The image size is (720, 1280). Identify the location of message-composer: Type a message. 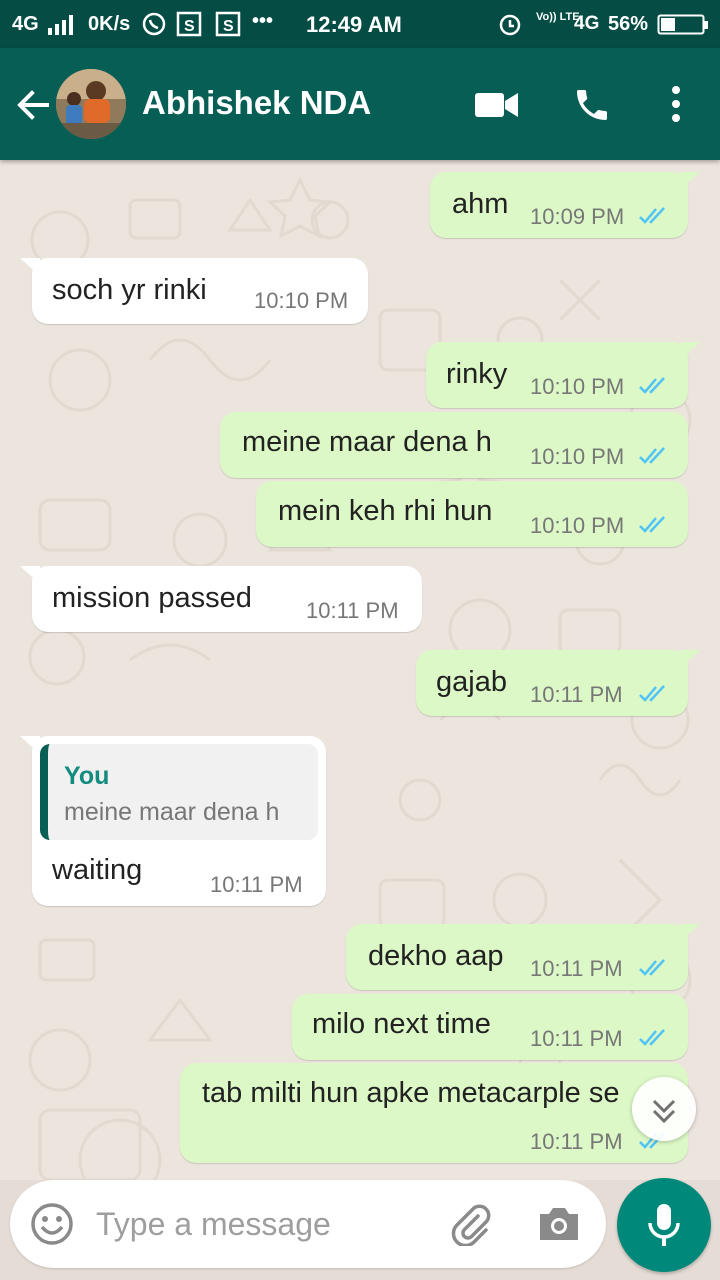
(308, 1224).